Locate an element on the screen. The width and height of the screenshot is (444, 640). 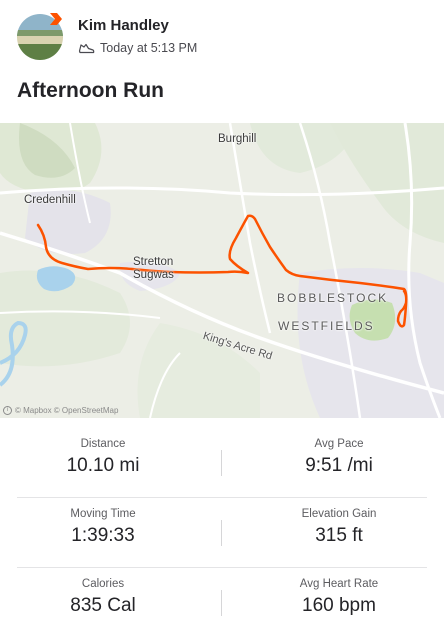
stat-avg-heart-rate: Avg Heart Rate 160 bpm is located at coordinates (339, 592).